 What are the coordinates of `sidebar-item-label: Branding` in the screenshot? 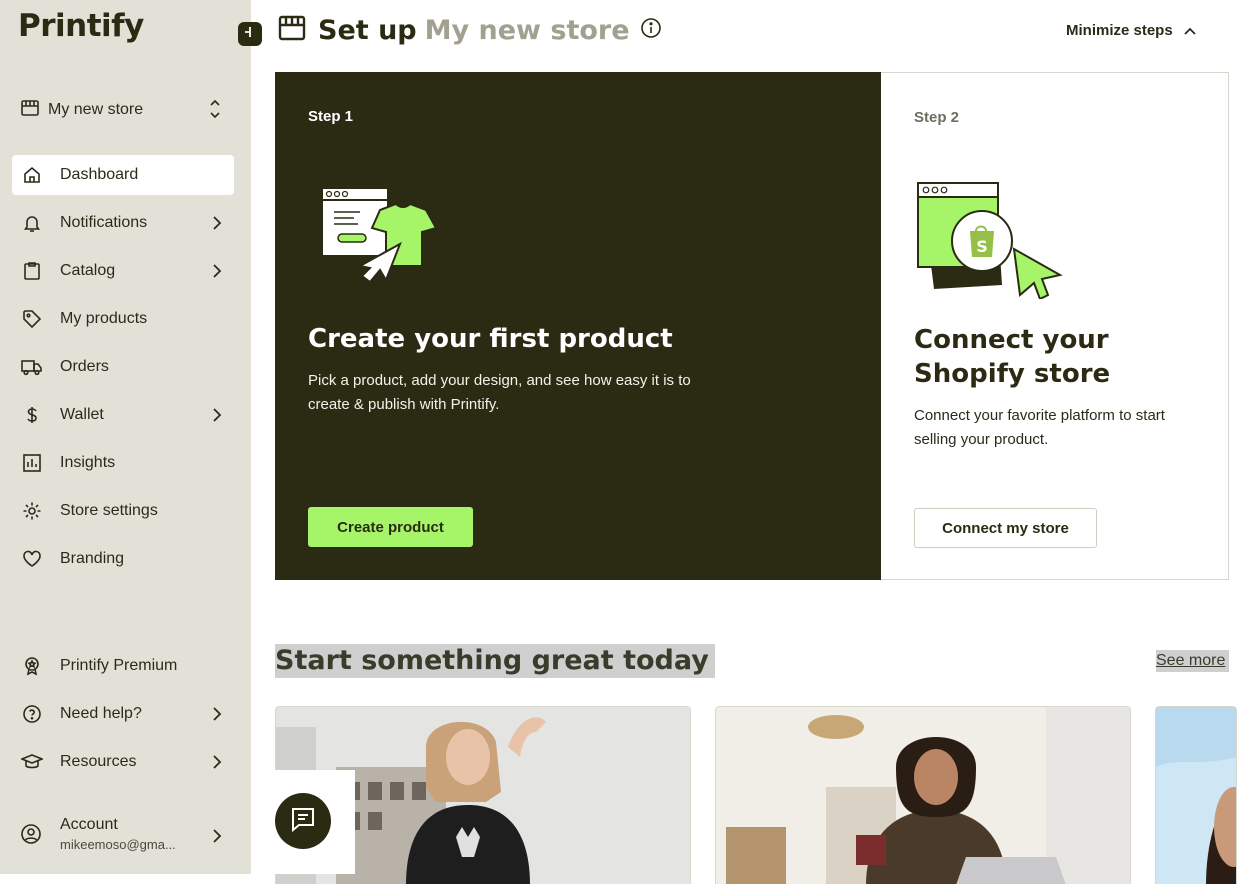 It's located at (92, 558).